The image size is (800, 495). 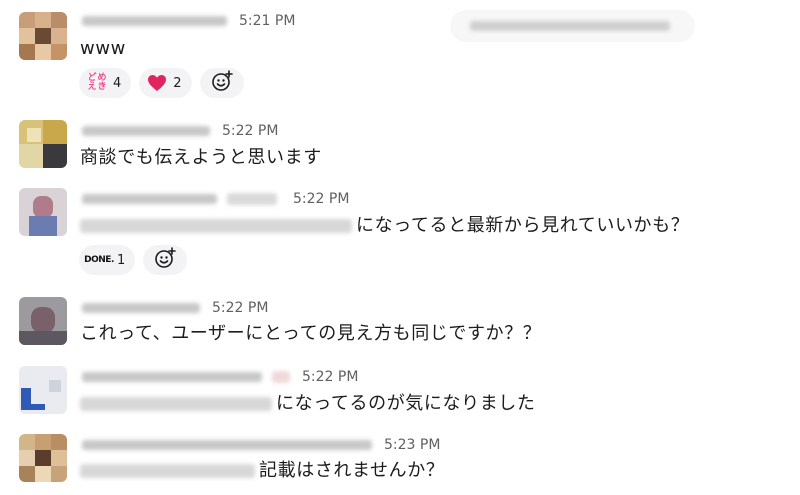 I want to click on message-text-content: 商談でも伝えようと思います, so click(x=201, y=157).